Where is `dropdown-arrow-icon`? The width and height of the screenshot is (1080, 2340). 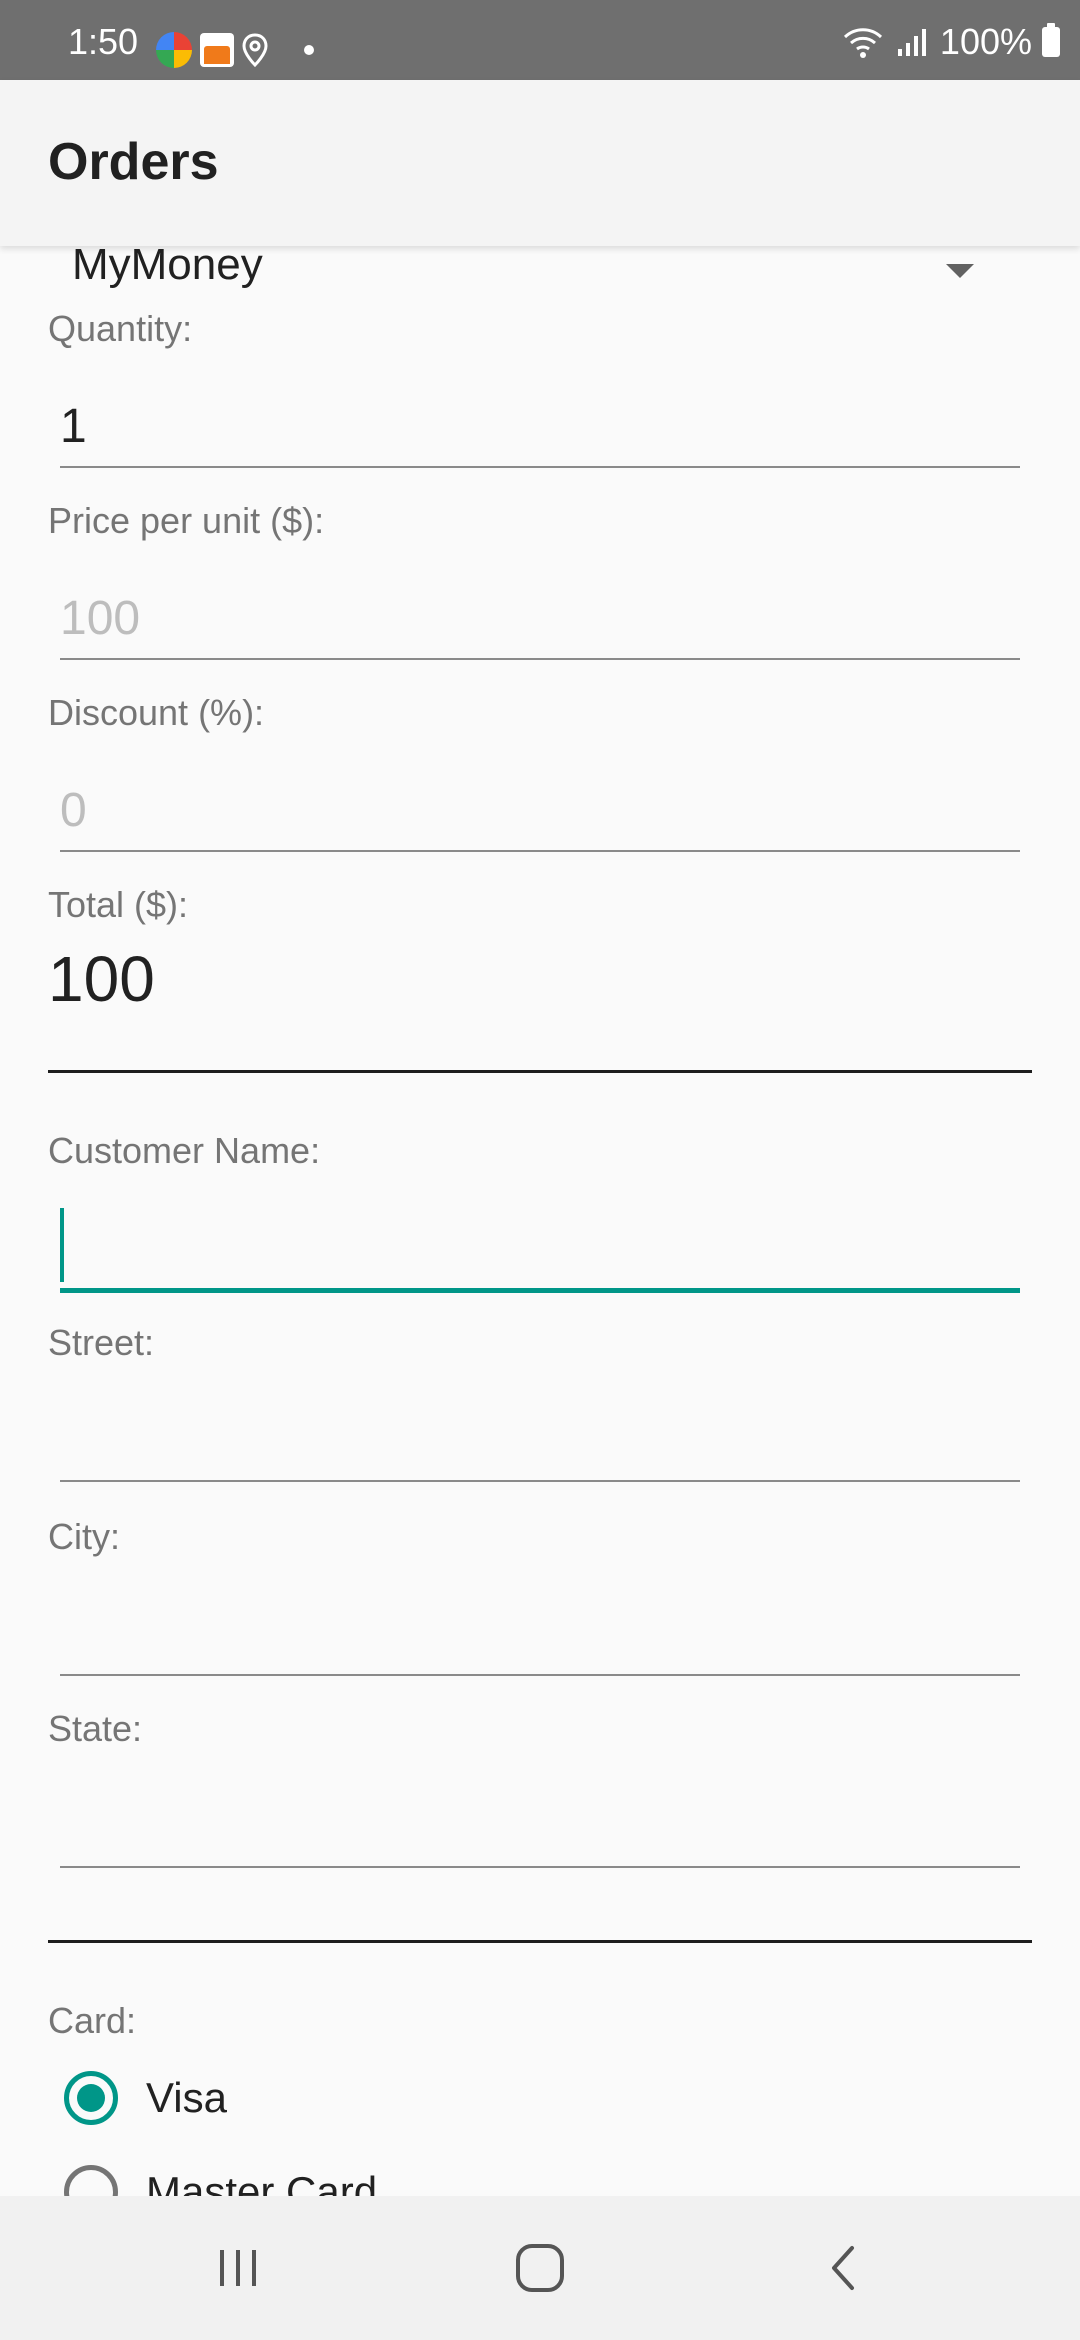
dropdown-arrow-icon is located at coordinates (960, 271).